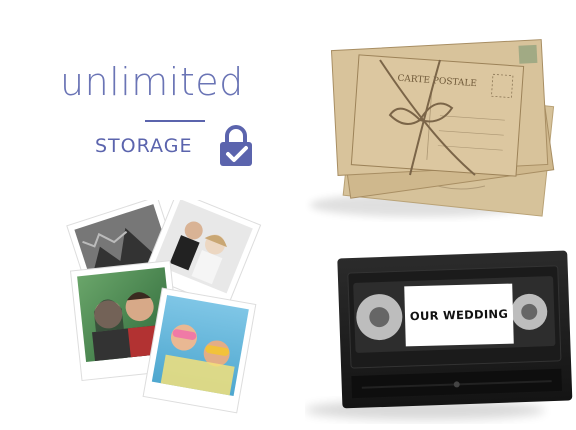 The height and width of the screenshot is (430, 576). What do you see at coordinates (236, 145) in the screenshot?
I see `lock-check-icon` at bounding box center [236, 145].